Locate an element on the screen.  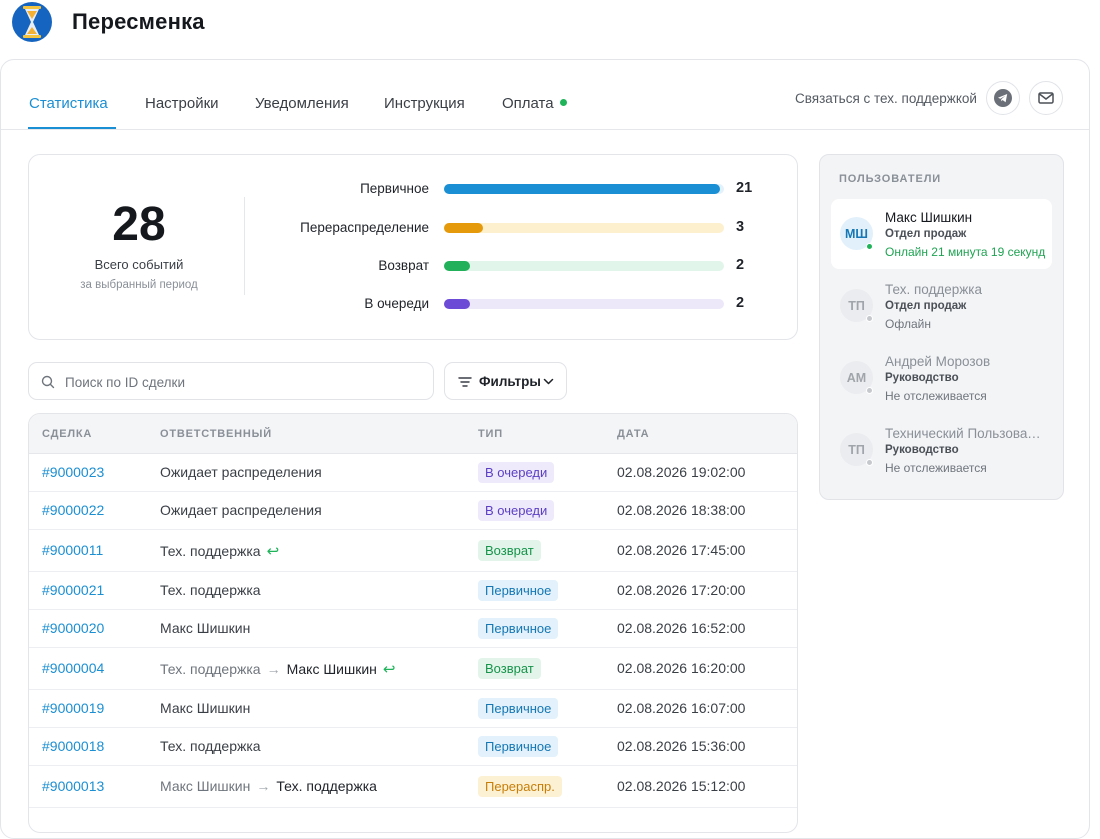
stat-label: Возврат is located at coordinates (403, 265).